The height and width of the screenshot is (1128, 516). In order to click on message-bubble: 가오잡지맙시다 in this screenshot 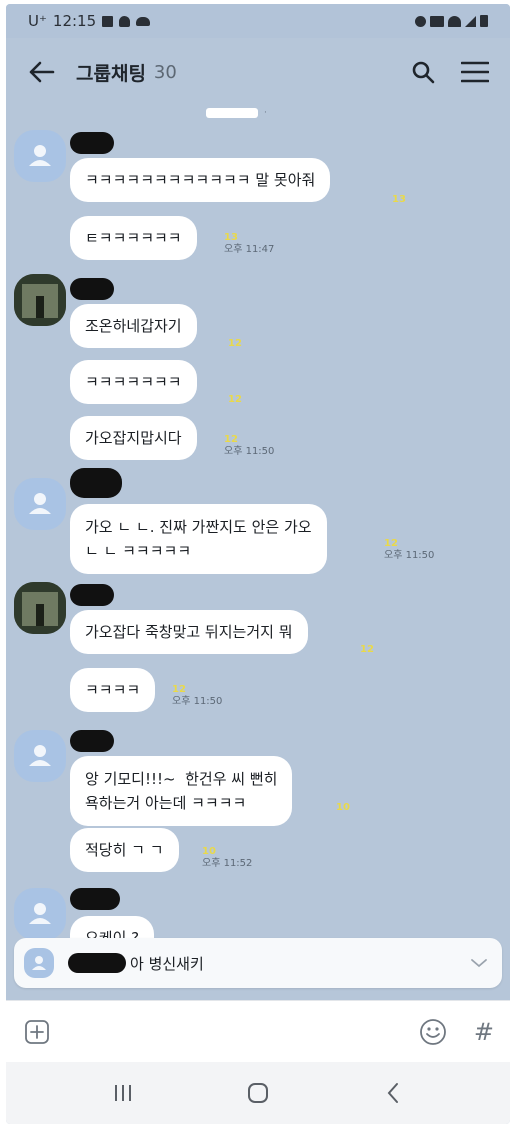, I will do `click(133, 438)`.